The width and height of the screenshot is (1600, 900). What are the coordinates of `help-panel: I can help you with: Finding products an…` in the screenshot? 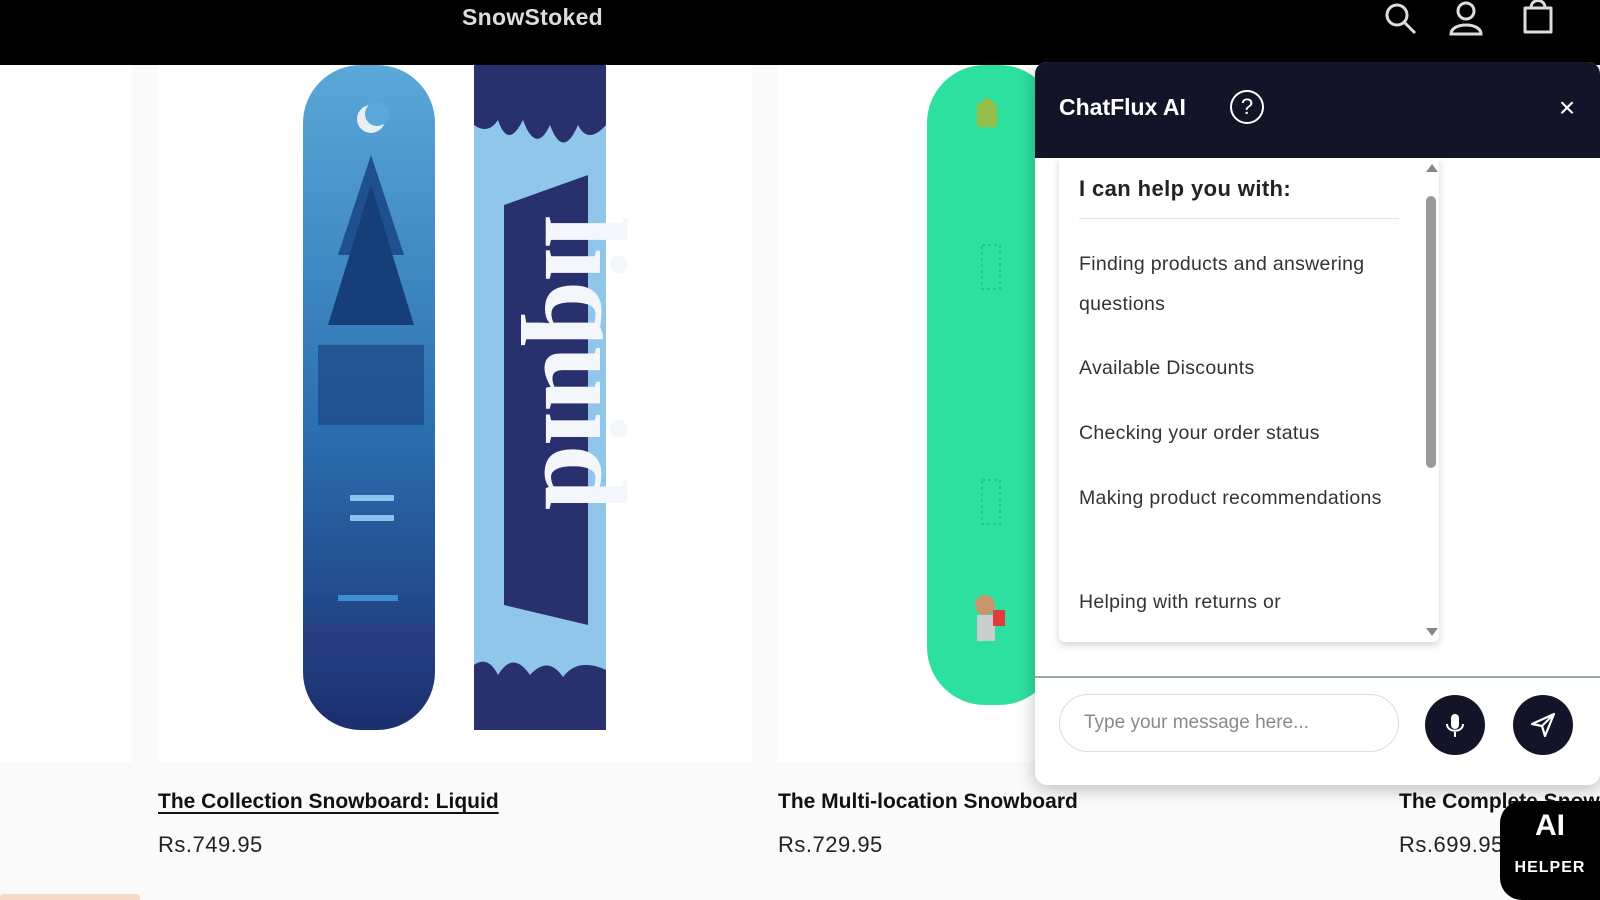 It's located at (1249, 400).